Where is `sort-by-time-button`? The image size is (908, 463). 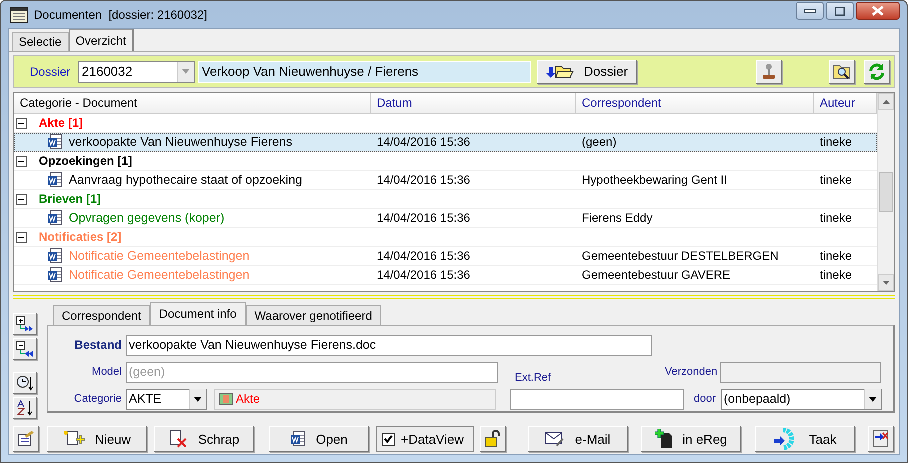
sort-by-time-button is located at coordinates (25, 383).